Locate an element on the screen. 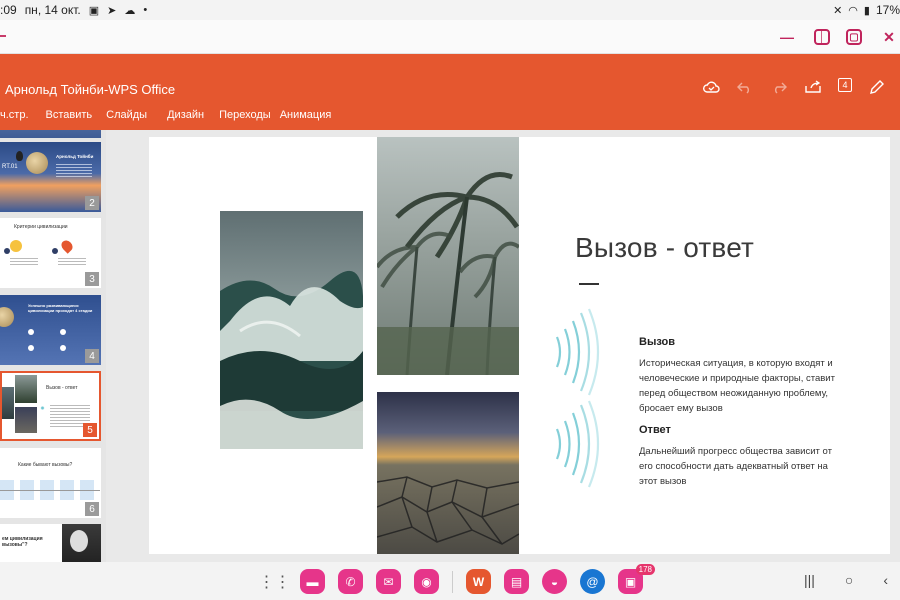 This screenshot has width=900, height=600. slide-number: 5 is located at coordinates (90, 430).